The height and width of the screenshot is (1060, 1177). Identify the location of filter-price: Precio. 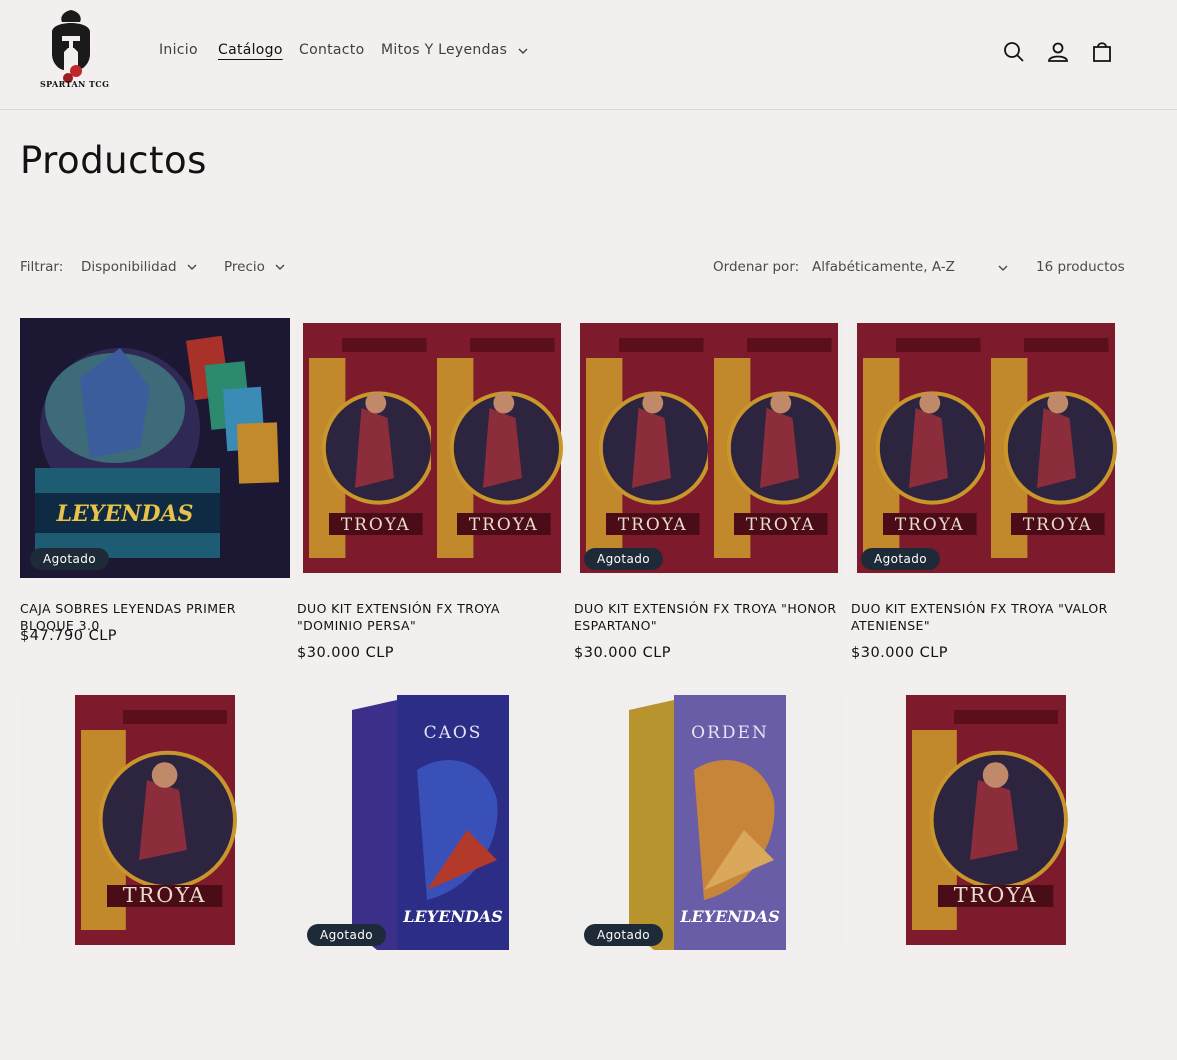
(254, 267).